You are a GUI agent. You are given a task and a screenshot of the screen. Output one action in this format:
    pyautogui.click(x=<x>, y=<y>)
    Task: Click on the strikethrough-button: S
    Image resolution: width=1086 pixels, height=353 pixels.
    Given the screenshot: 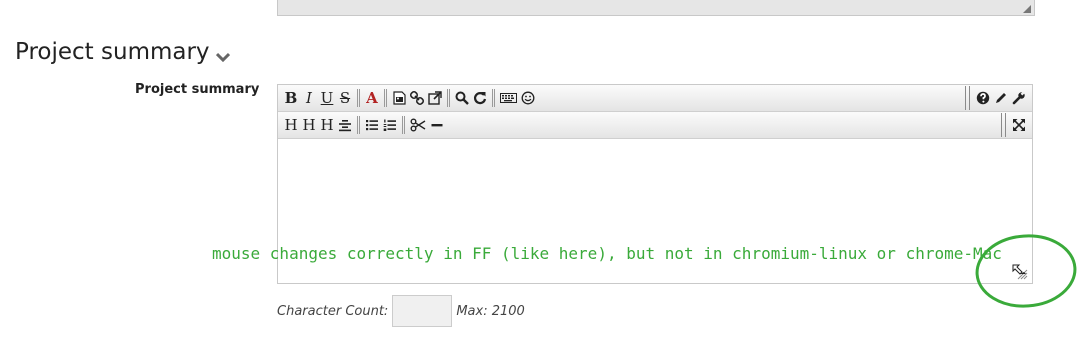 What is the action you would take?
    pyautogui.click(x=345, y=98)
    